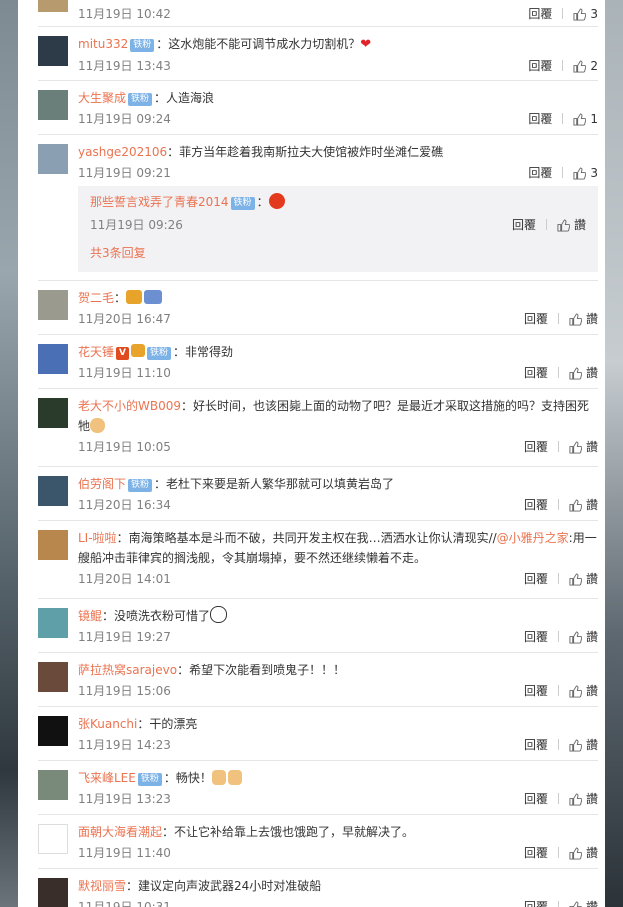 The height and width of the screenshot is (907, 623). Describe the element at coordinates (102, 98) in the screenshot. I see `username: 大生聚成` at that location.